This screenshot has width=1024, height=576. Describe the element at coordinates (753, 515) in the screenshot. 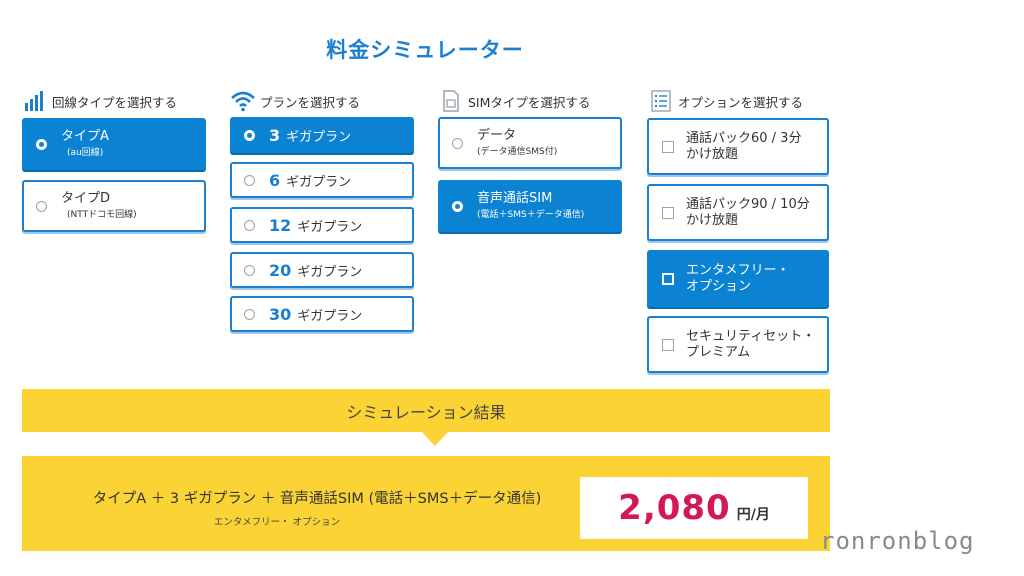

I see `price-unit: 円/月` at that location.